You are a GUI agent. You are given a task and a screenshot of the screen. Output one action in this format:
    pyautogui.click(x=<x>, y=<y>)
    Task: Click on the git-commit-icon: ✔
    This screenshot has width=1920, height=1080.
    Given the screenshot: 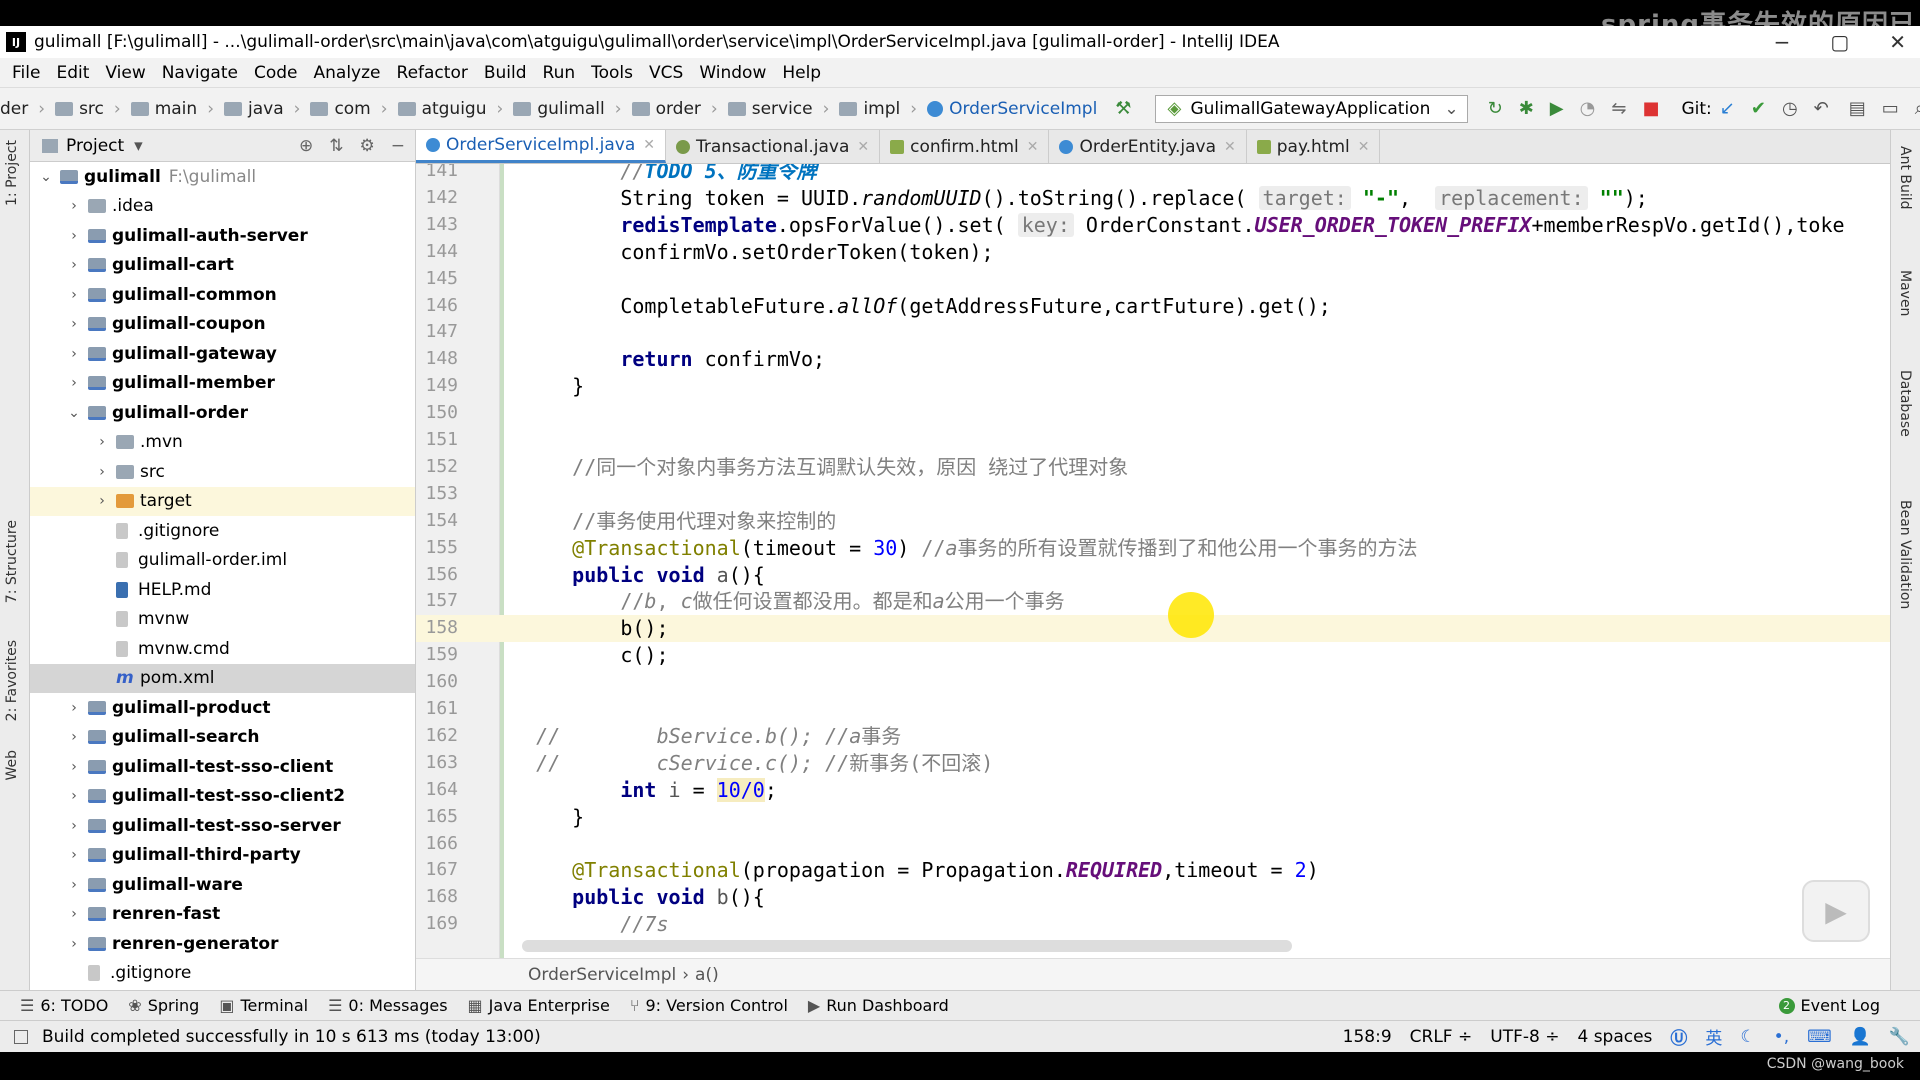 What is the action you would take?
    pyautogui.click(x=1758, y=108)
    